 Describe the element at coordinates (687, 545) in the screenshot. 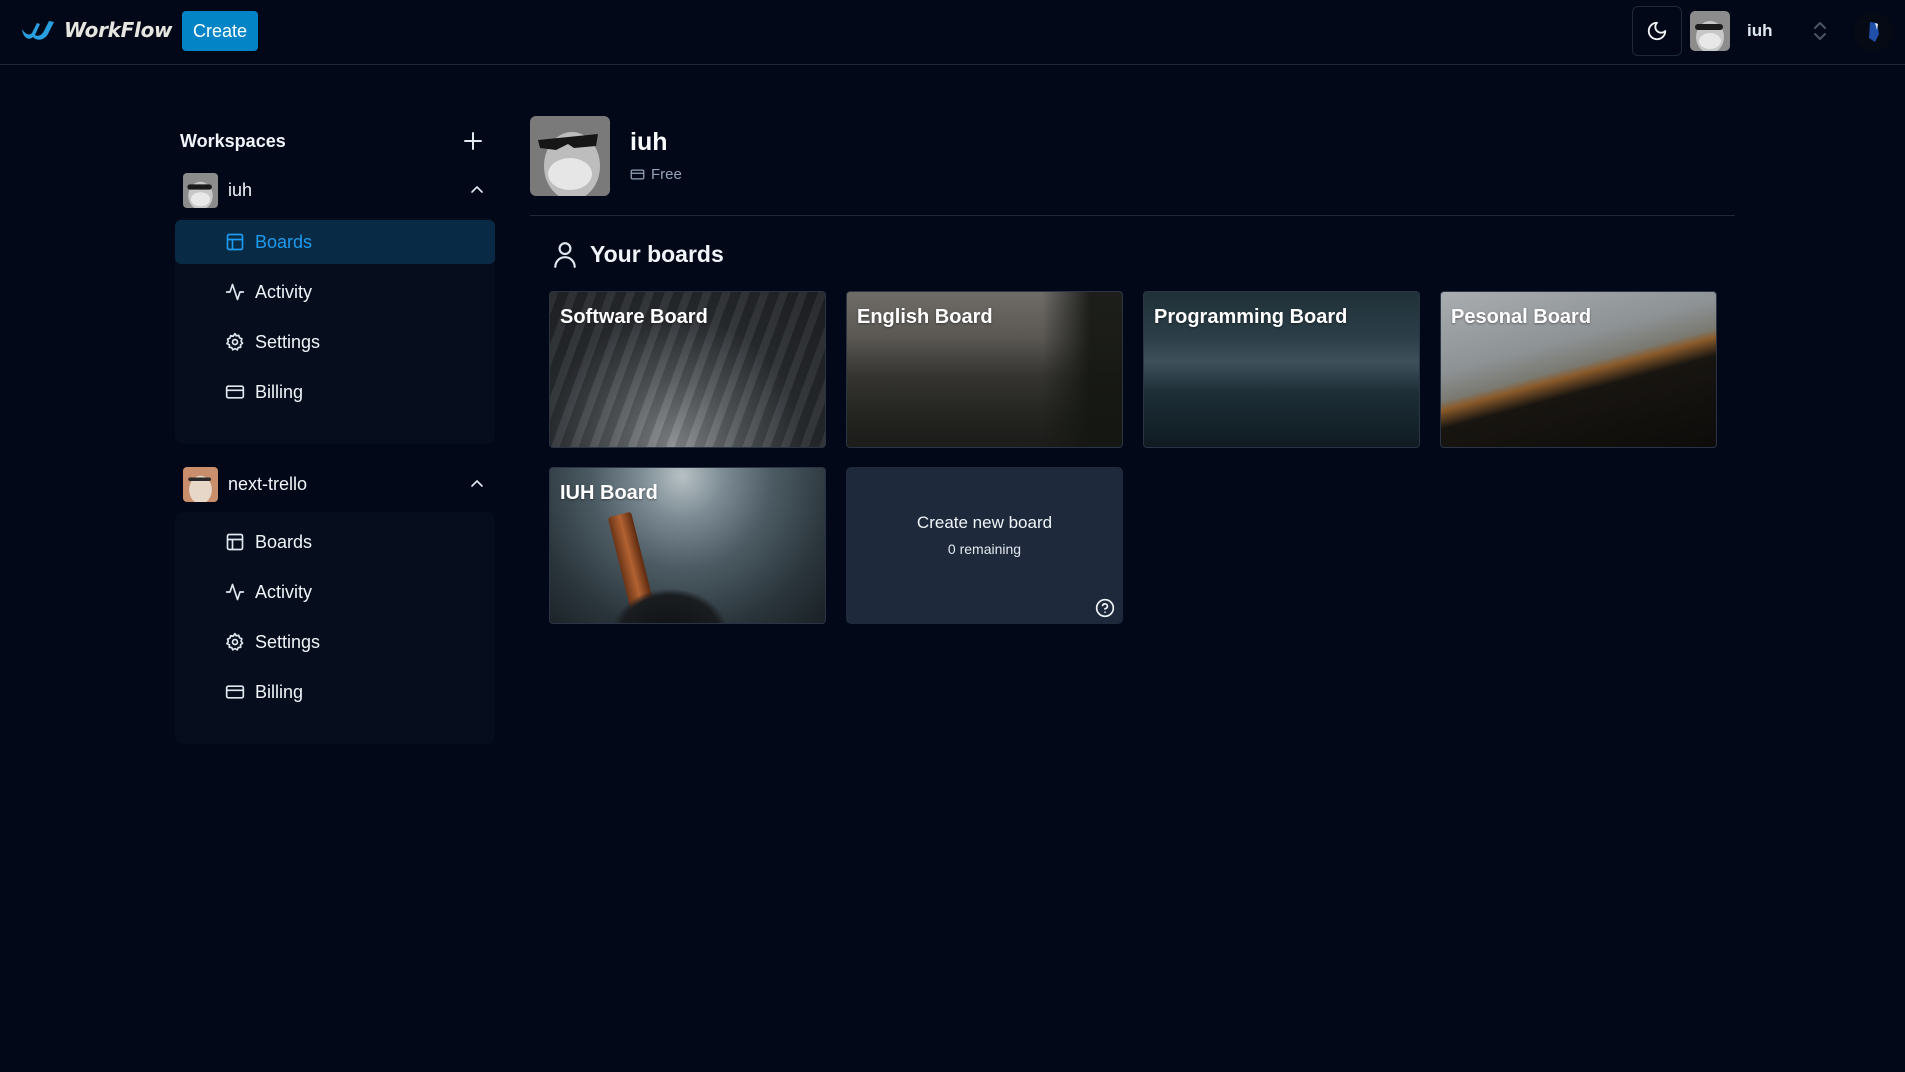

I see `board-card: IUH Board` at that location.